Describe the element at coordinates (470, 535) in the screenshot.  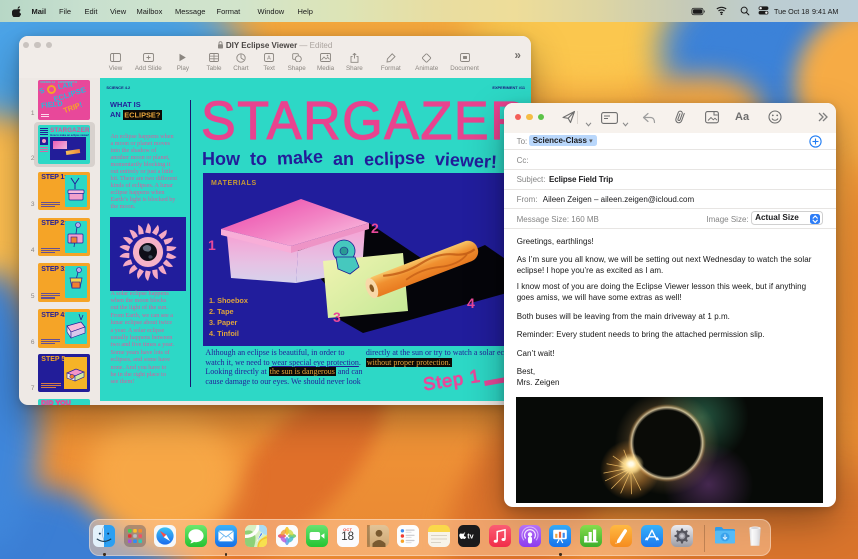
I see `svg-text: tv` at that location.